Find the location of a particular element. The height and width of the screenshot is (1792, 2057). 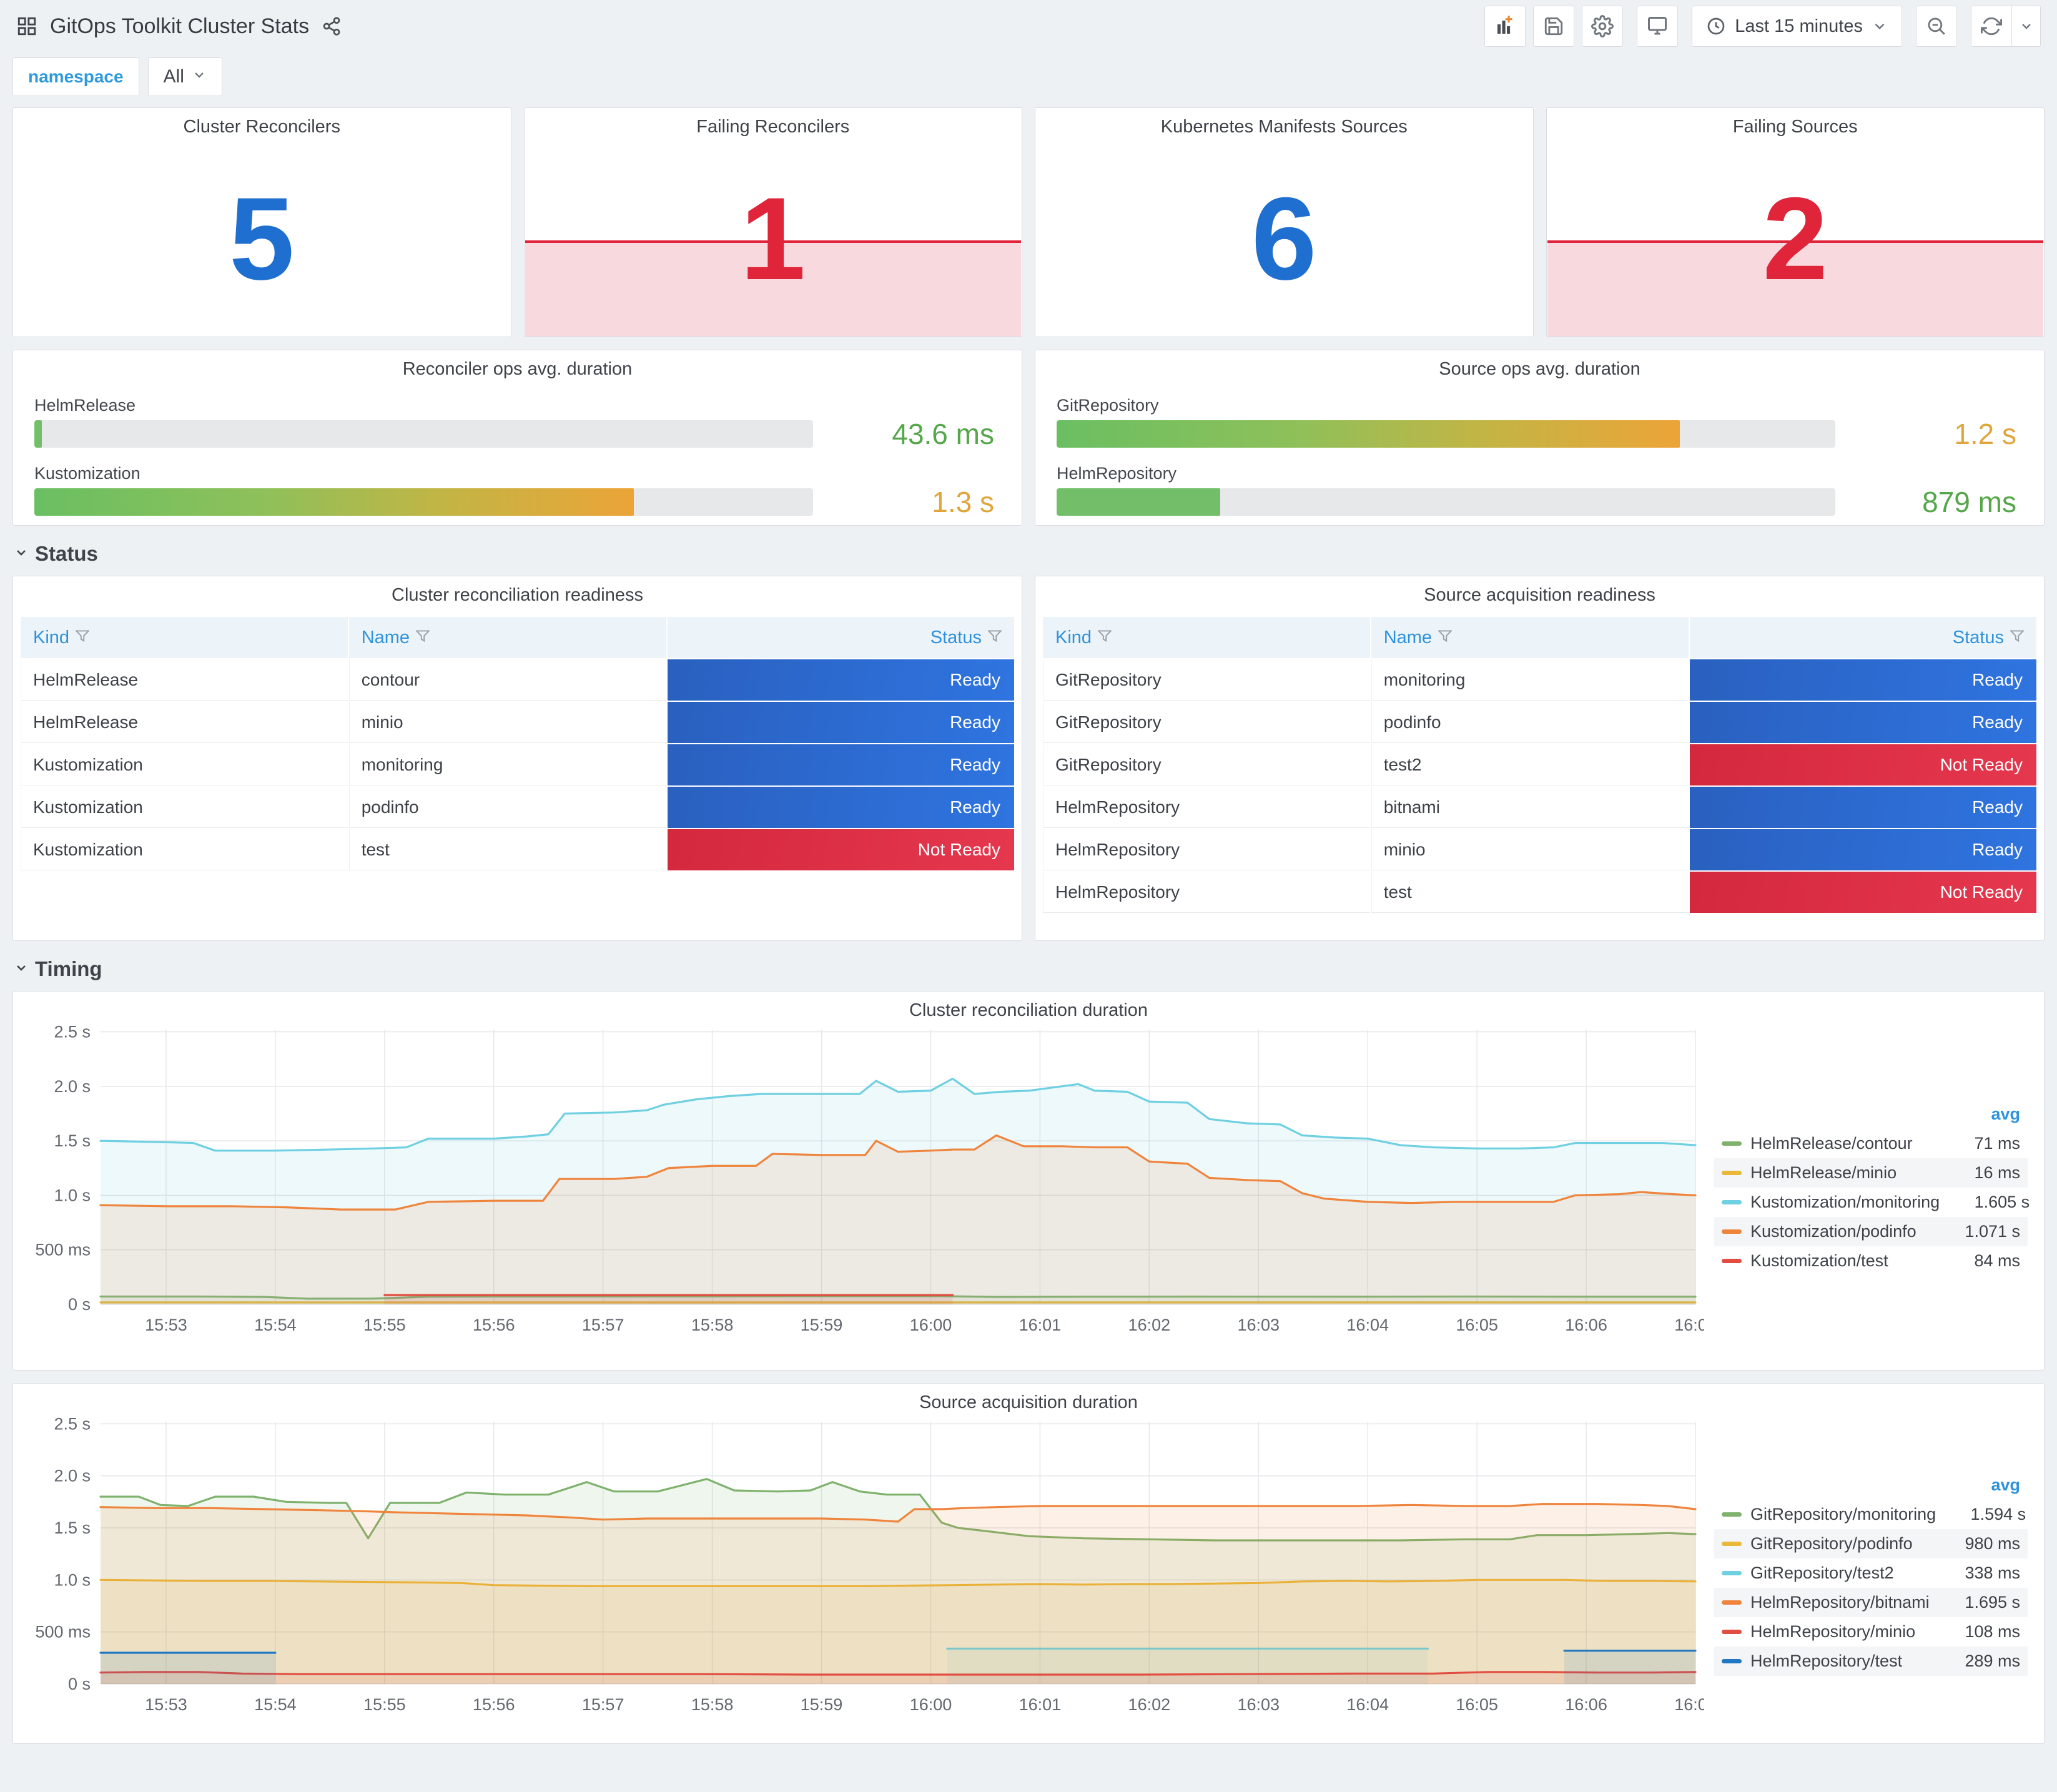

svg-text: 15:55 is located at coordinates (384, 1704).